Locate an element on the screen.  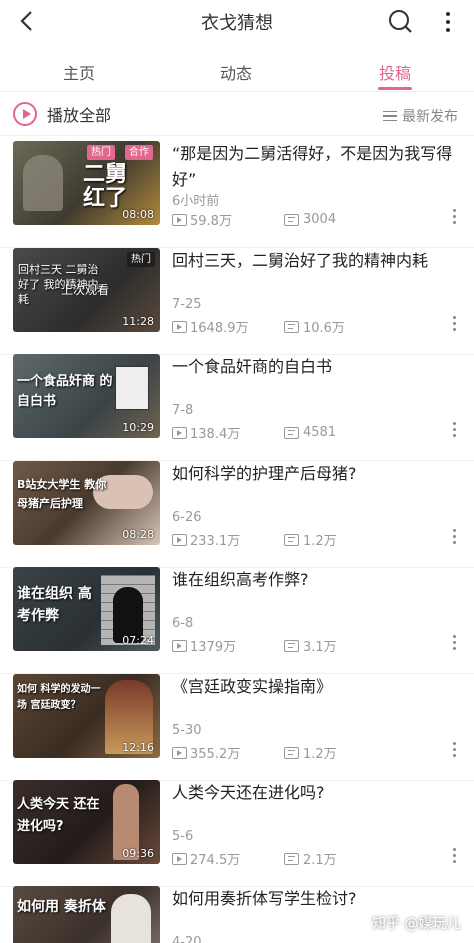
vertical-dots-icon is located at coordinates (448, 22).